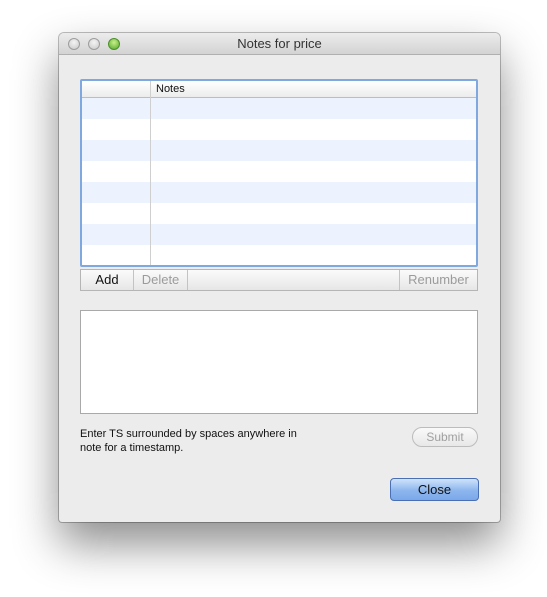  Describe the element at coordinates (132, 448) in the screenshot. I see `hint-line-2: note for a timestamp.` at that location.